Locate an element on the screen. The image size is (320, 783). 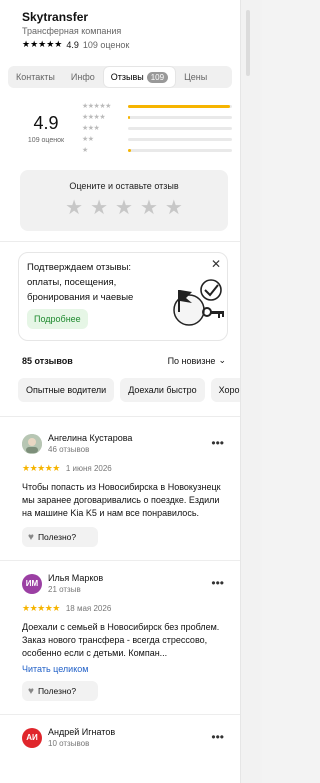
five-stars-icon: ★★★★★ is located at coordinates (96, 106).